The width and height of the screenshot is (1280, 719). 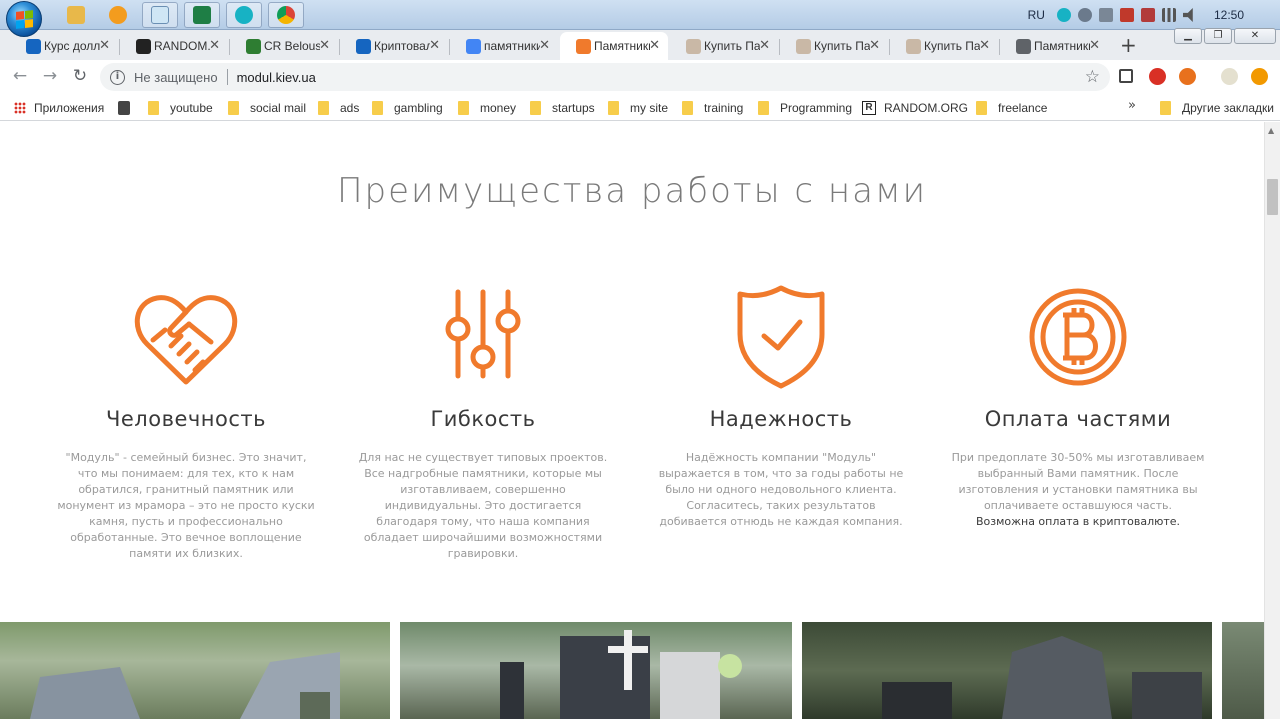 I want to click on clock: 12:50, so click(x=1229, y=15).